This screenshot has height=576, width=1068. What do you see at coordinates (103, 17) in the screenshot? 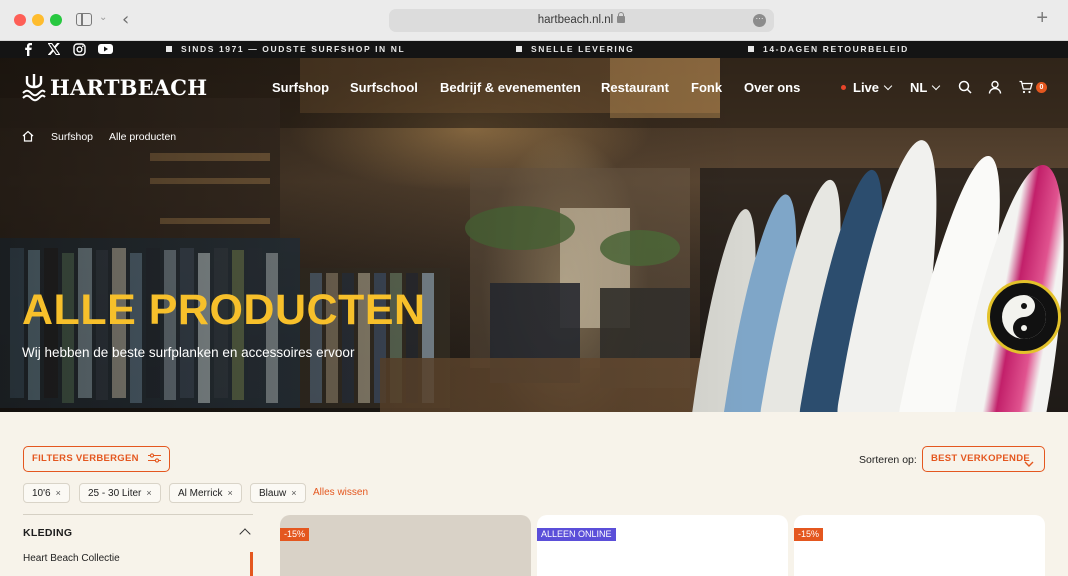
I see `chevron-down-icon: ⌄` at bounding box center [103, 17].